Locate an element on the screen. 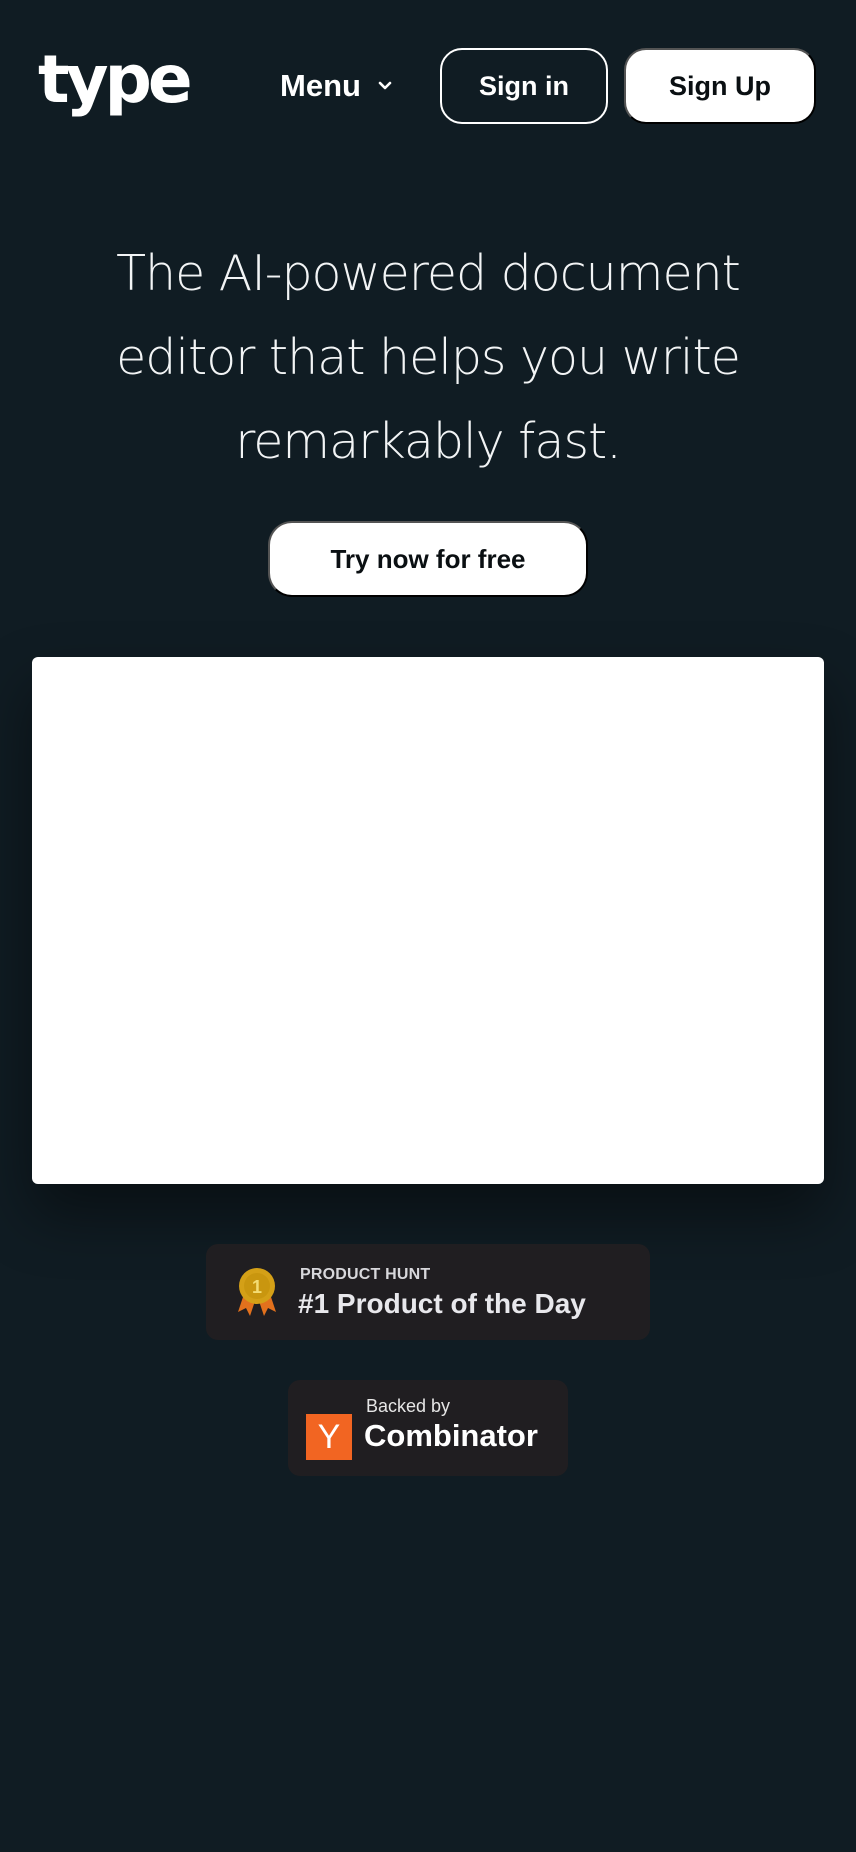  medal-icon: 1 is located at coordinates (257, 1292).